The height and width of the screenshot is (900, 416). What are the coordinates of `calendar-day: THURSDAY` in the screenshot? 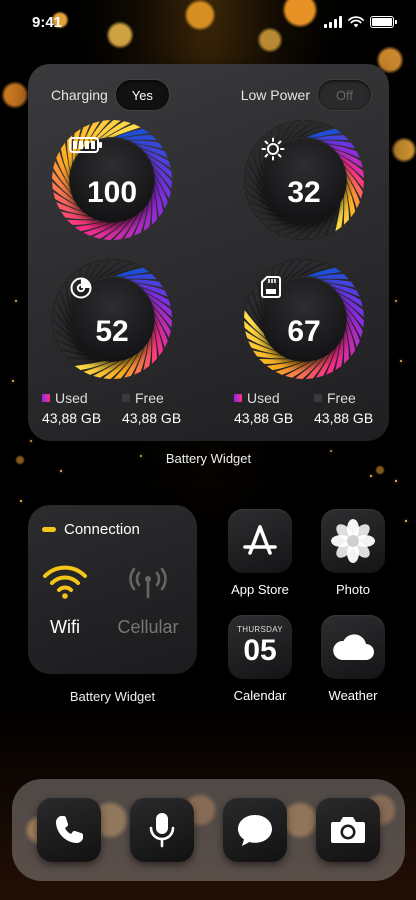 It's located at (260, 629).